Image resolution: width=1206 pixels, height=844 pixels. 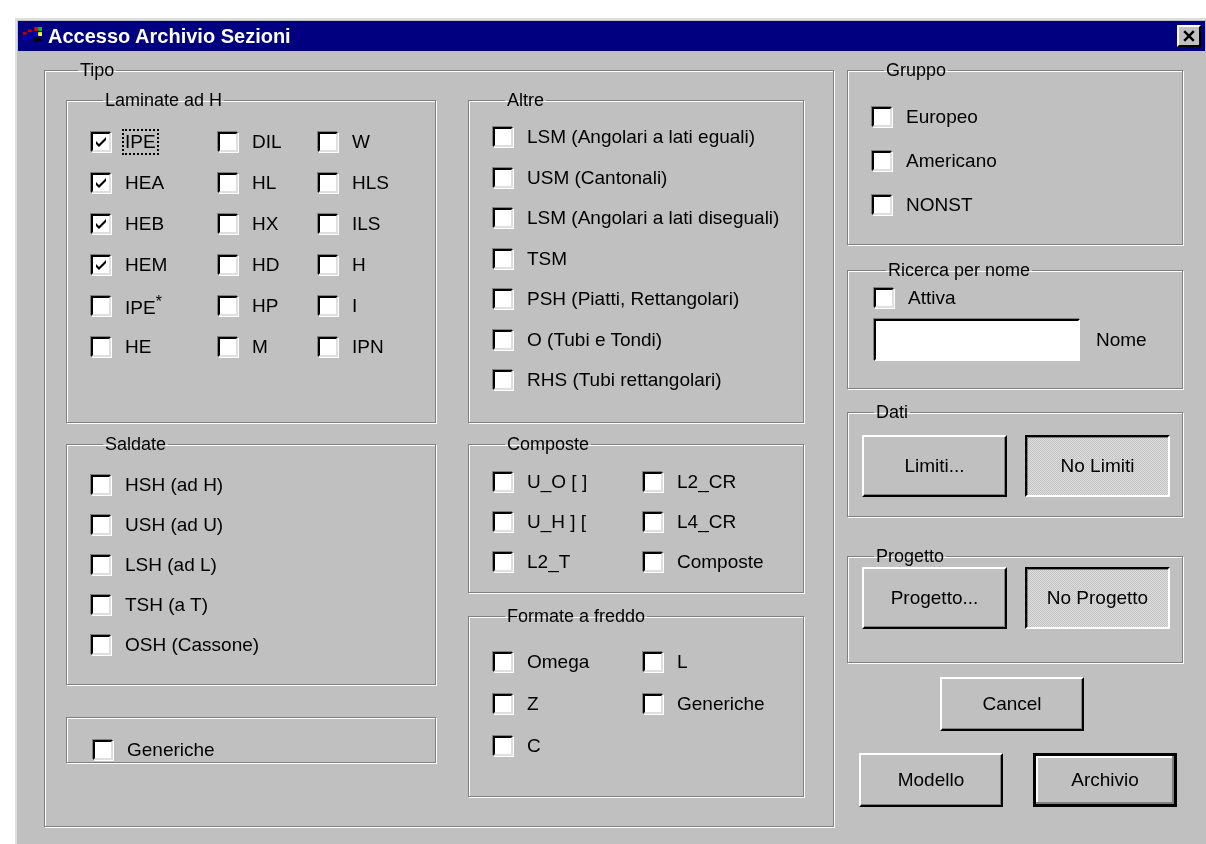 What do you see at coordinates (939, 205) in the screenshot?
I see `checkbox-label: NONST` at bounding box center [939, 205].